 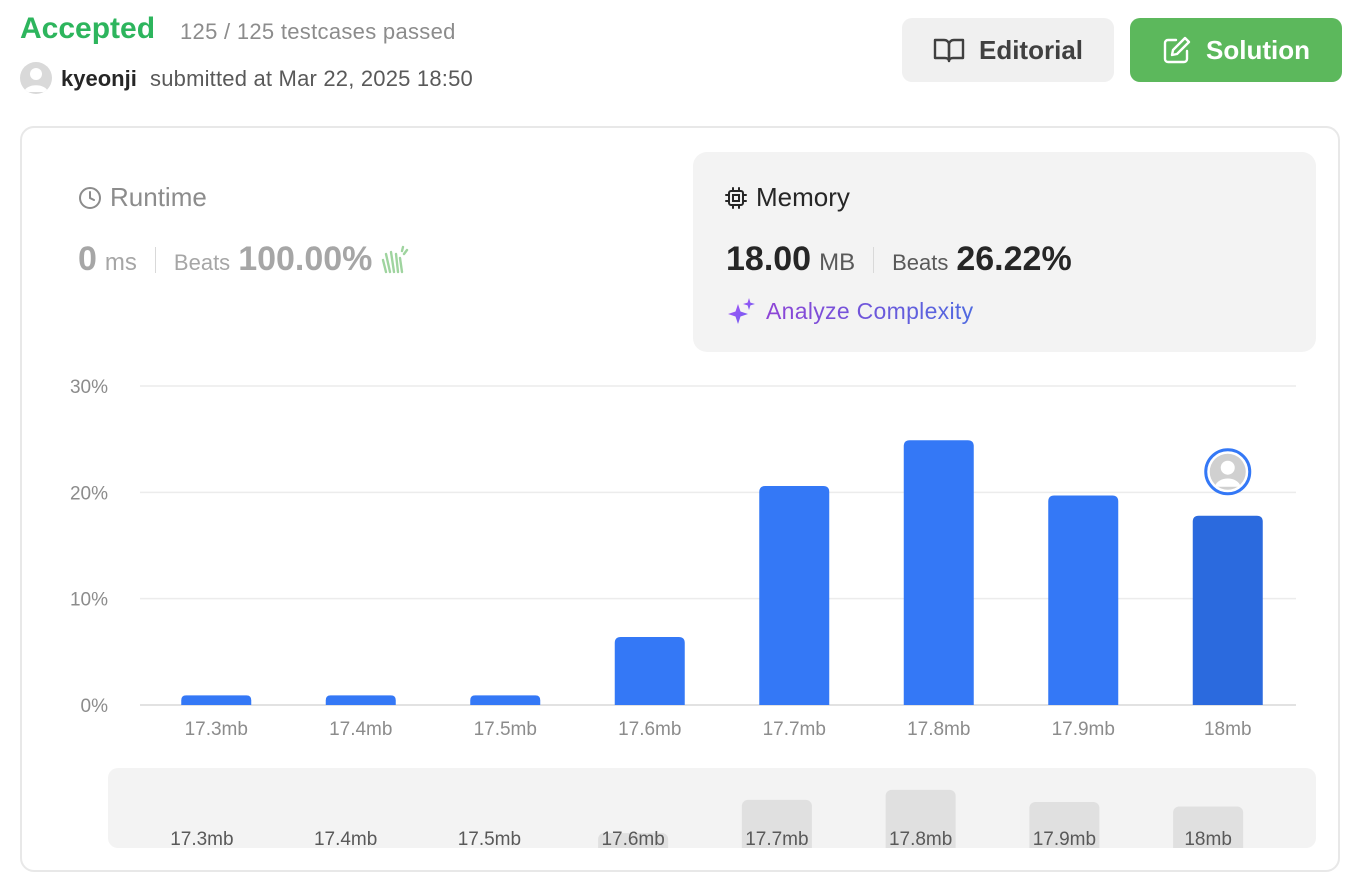 I want to click on slider-label: 17.6mb, so click(x=632, y=838).